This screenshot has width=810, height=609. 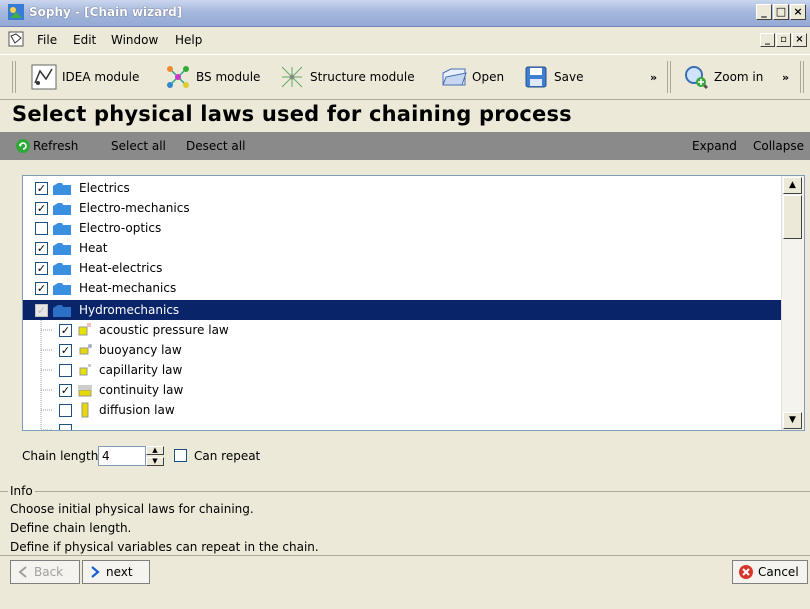 I want to click on deselect-all-button: Desect all, so click(x=215, y=146).